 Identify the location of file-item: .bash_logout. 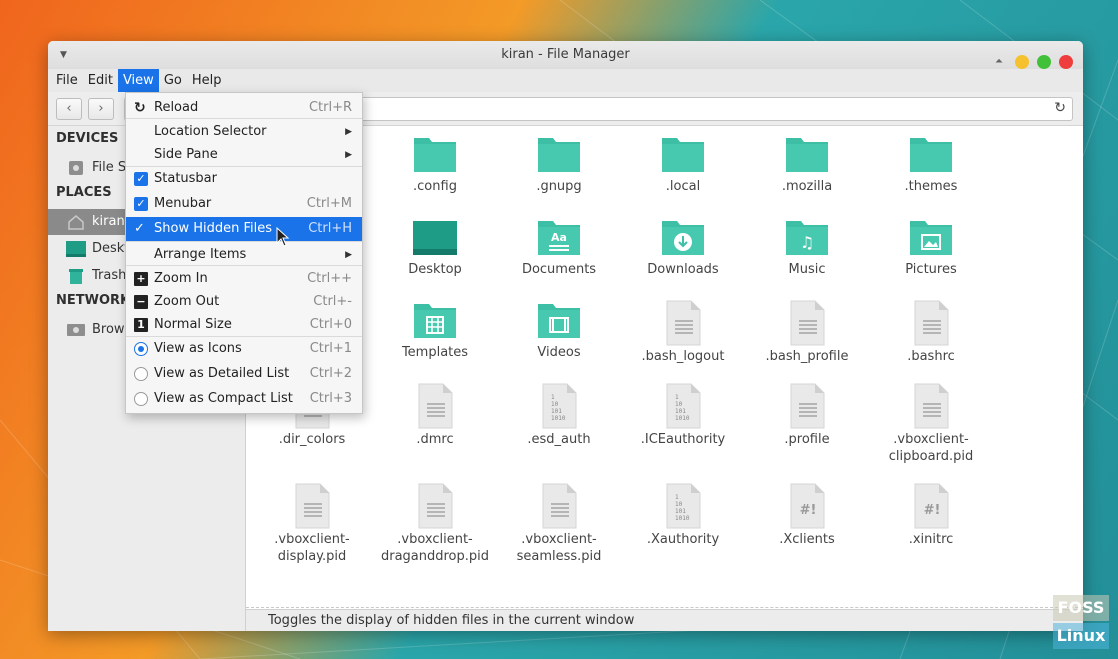
(683, 332).